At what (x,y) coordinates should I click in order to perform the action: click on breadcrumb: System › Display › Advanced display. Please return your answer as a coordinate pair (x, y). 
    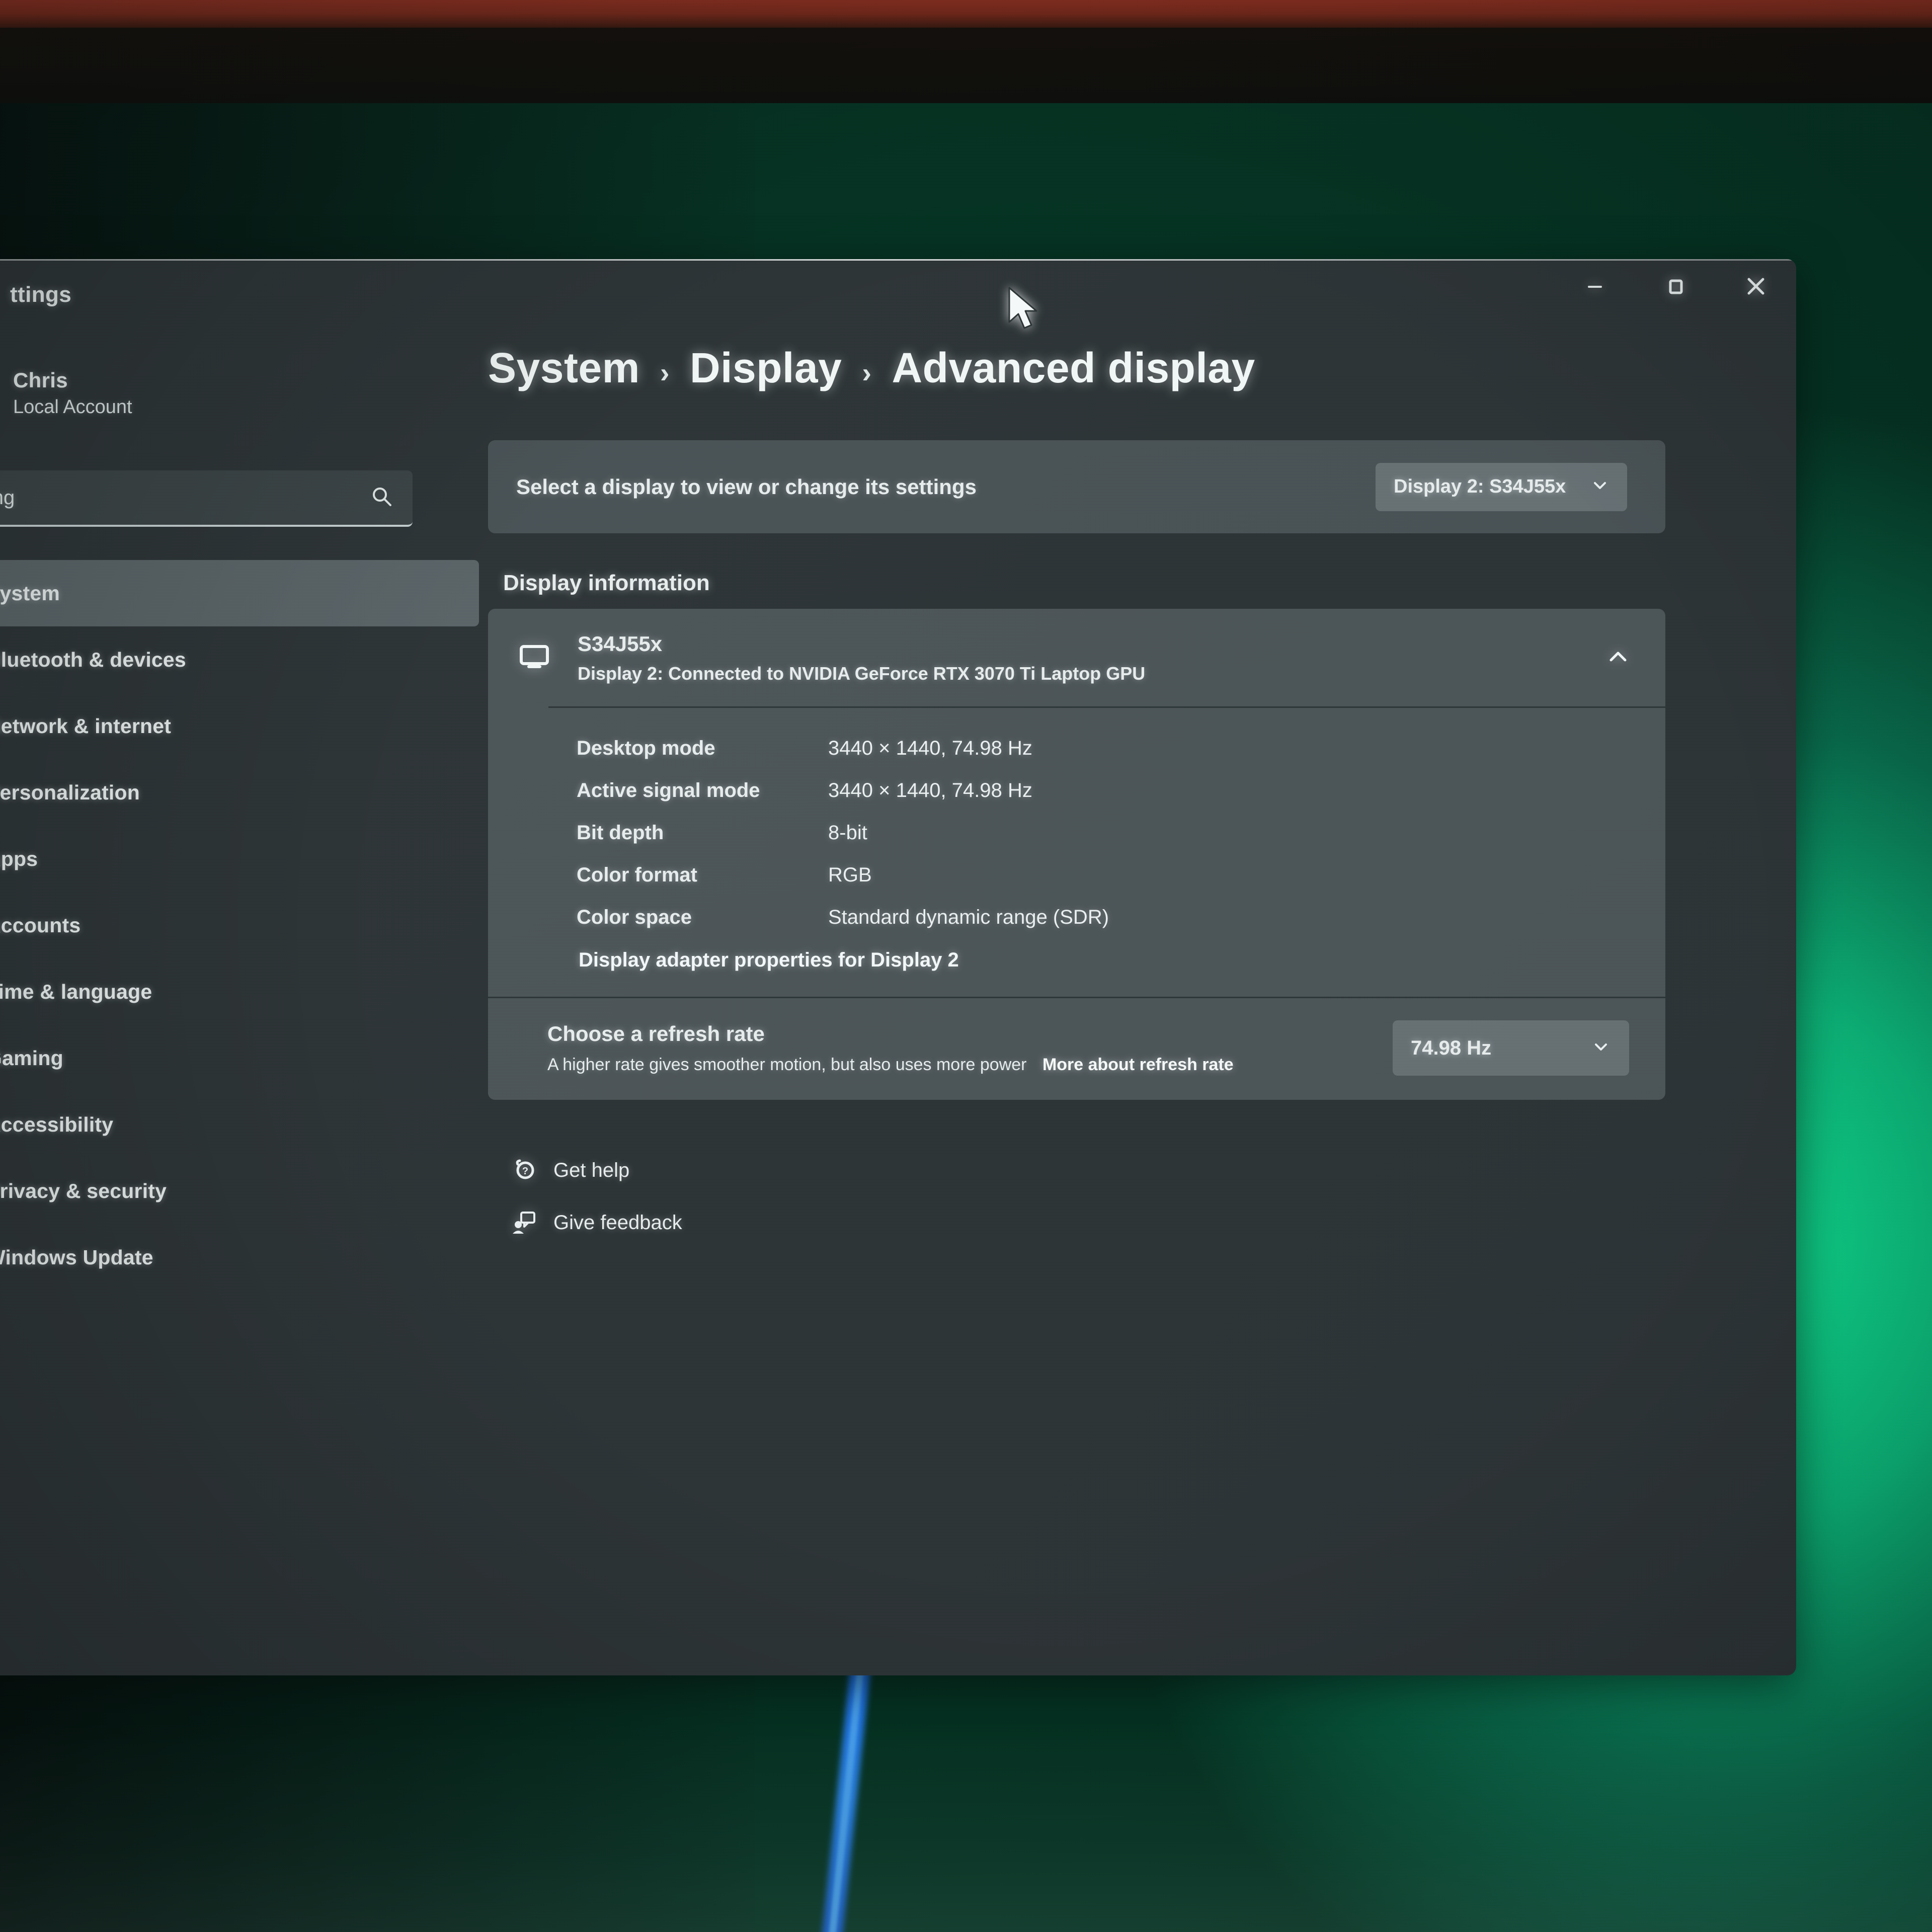
    Looking at the image, I should click on (1077, 381).